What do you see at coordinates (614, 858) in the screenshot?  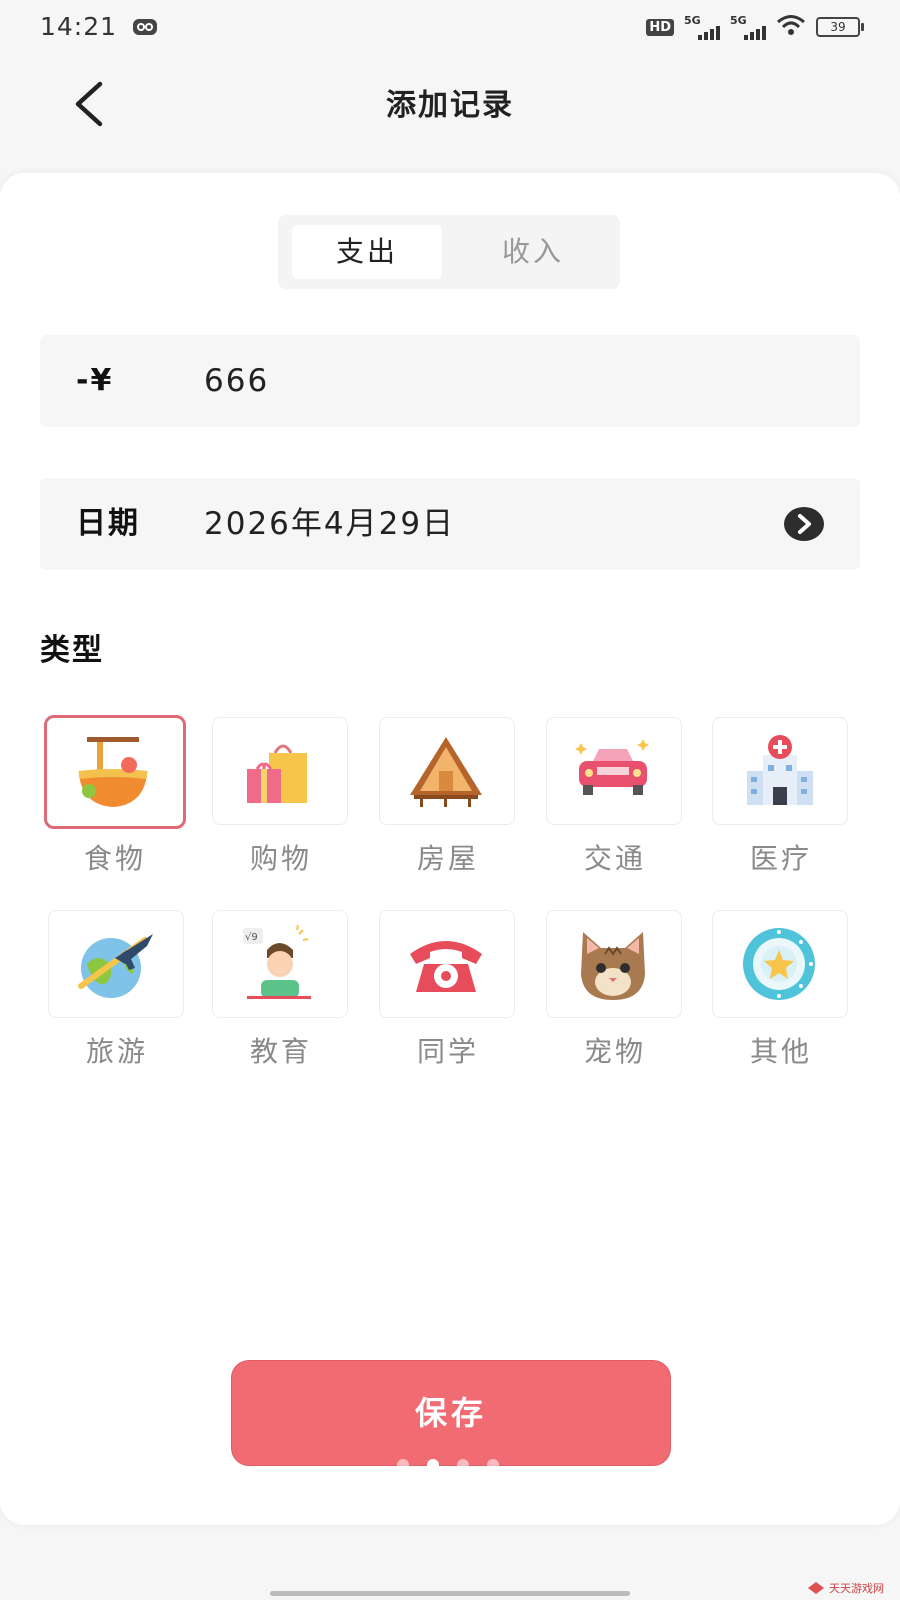 I see `category-label: 交通` at bounding box center [614, 858].